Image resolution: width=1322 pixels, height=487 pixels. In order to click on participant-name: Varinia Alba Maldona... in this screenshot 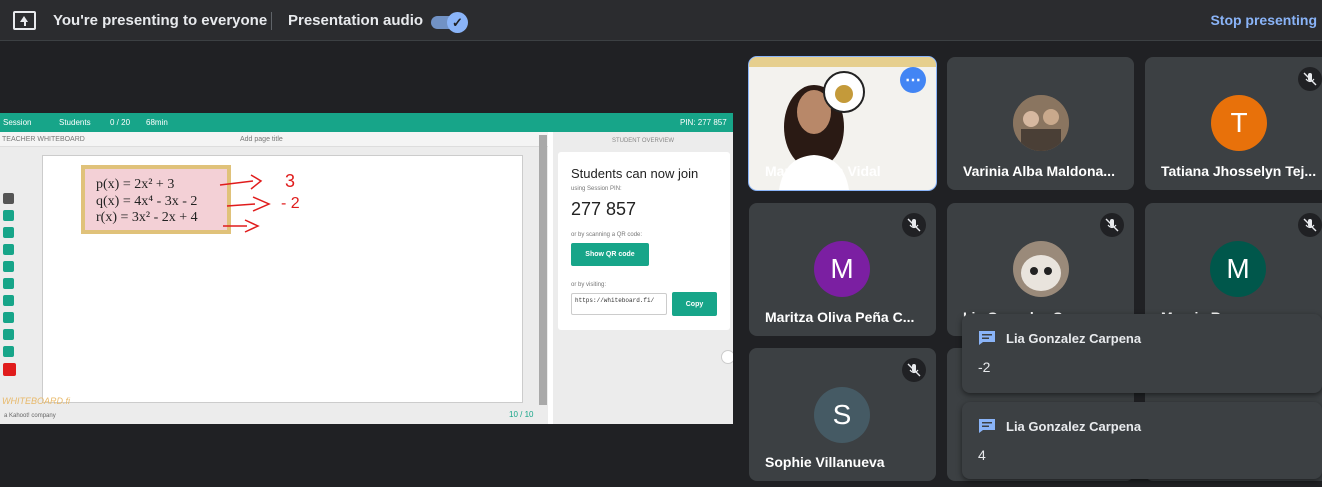, I will do `click(1039, 171)`.